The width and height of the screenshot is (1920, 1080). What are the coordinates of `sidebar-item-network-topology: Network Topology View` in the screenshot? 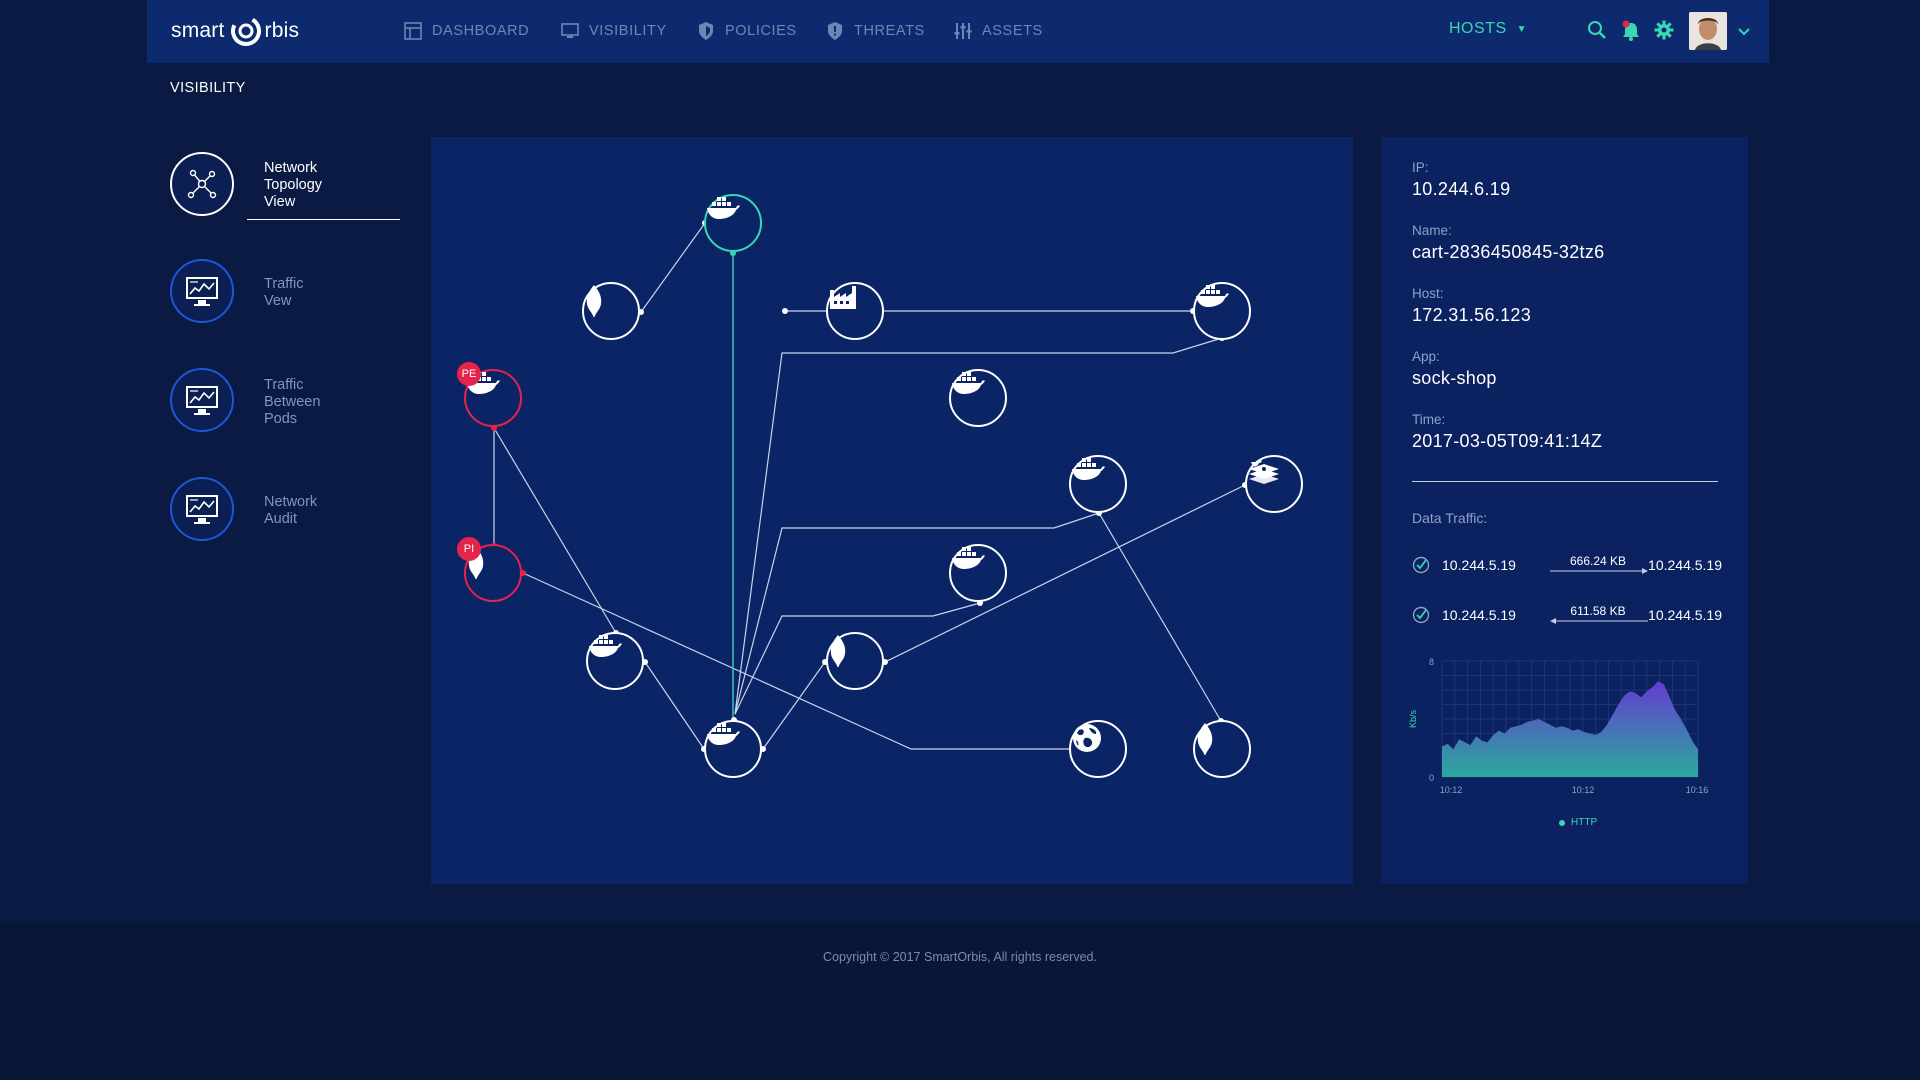 It's located at (286, 187).